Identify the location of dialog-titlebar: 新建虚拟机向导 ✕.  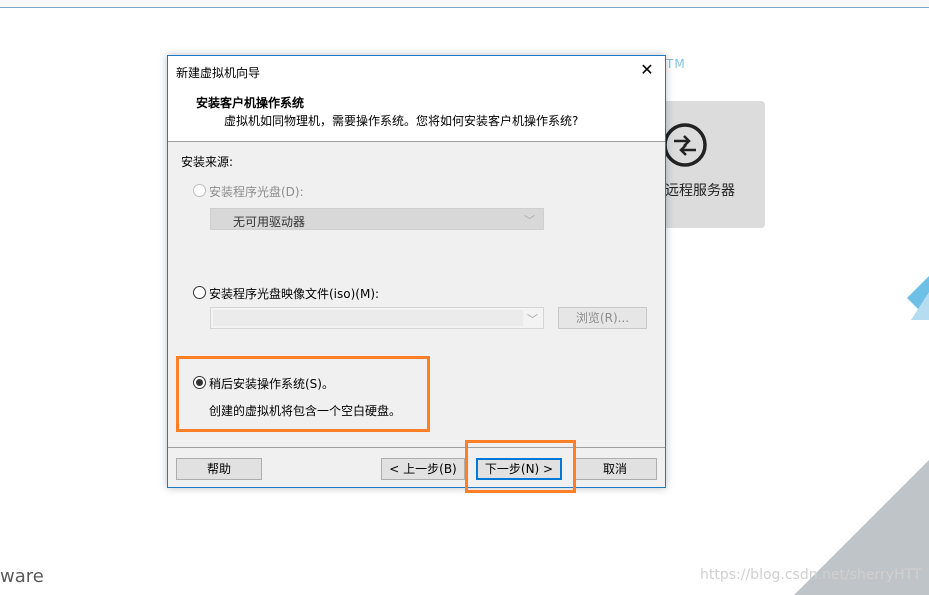
(416, 70).